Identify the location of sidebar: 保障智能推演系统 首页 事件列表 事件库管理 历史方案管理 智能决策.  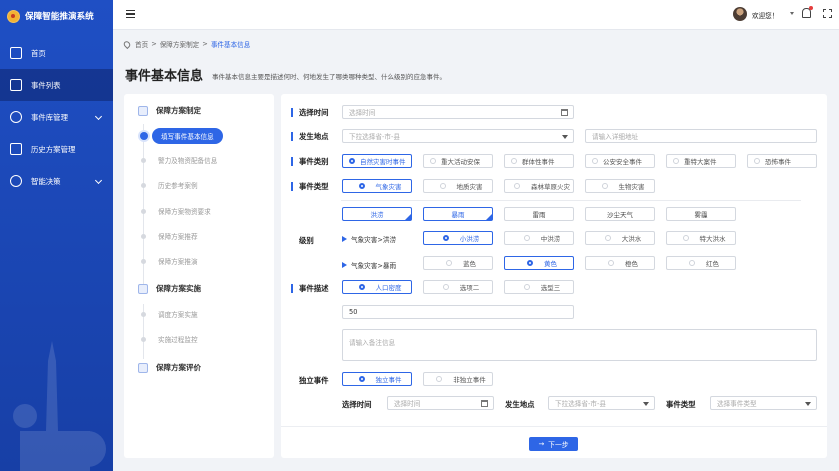
(56, 235).